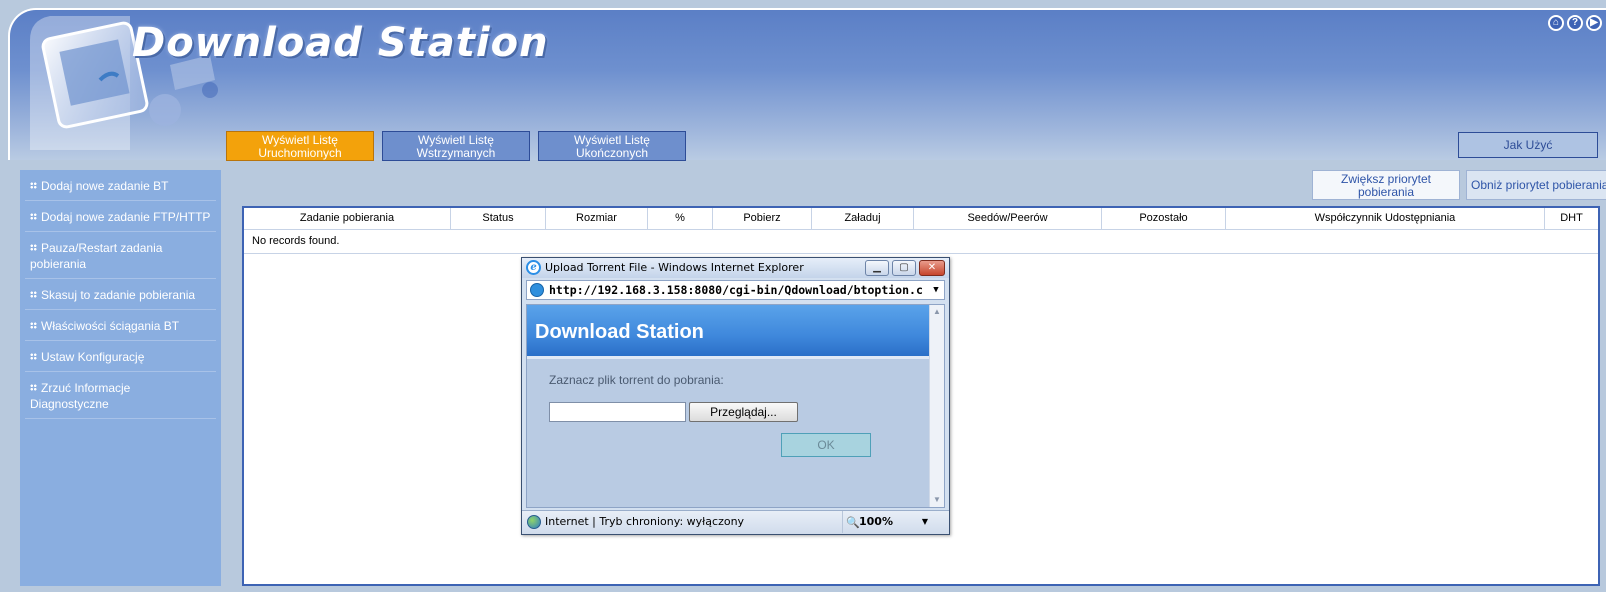 This screenshot has width=1606, height=592. I want to click on play-icon: ▶, so click(1594, 23).